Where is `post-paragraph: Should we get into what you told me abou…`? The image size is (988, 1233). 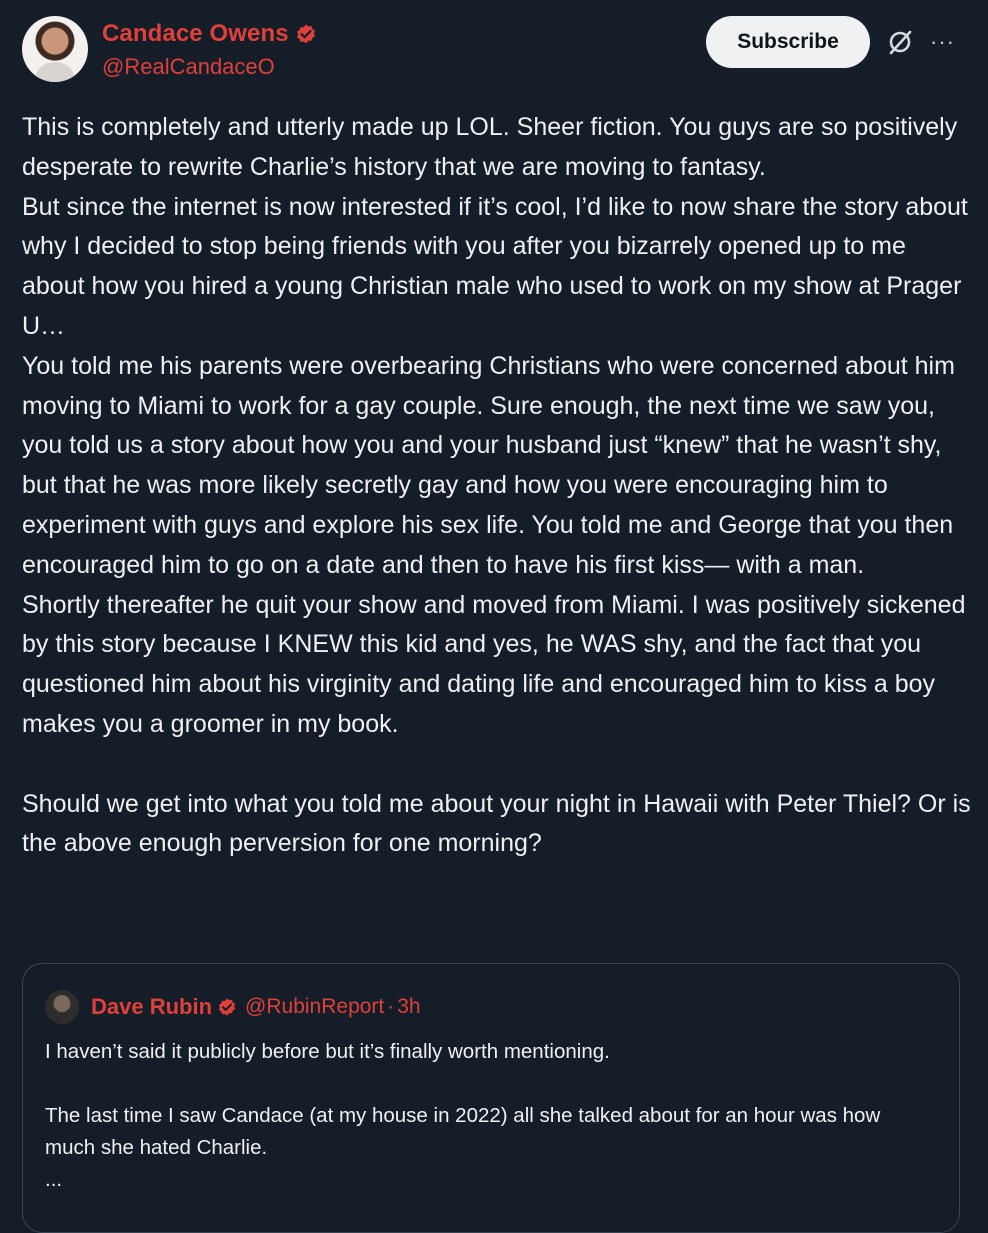
post-paragraph: Should we get into what you told me abou… is located at coordinates (496, 823).